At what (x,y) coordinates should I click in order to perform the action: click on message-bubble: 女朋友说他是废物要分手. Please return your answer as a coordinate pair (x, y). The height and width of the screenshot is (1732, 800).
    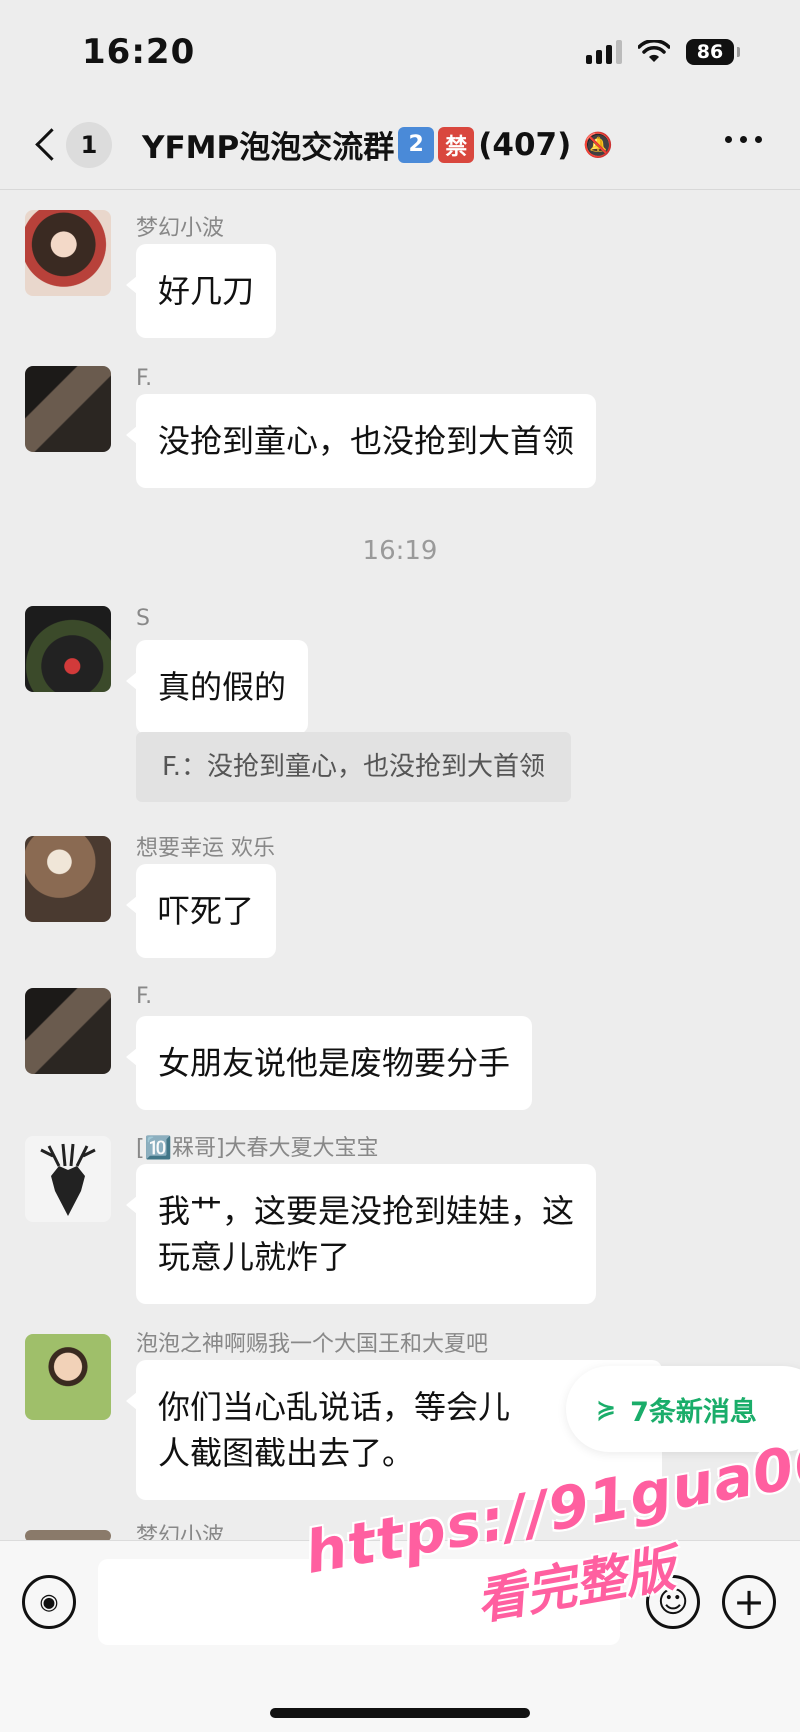
    Looking at the image, I should click on (329, 1063).